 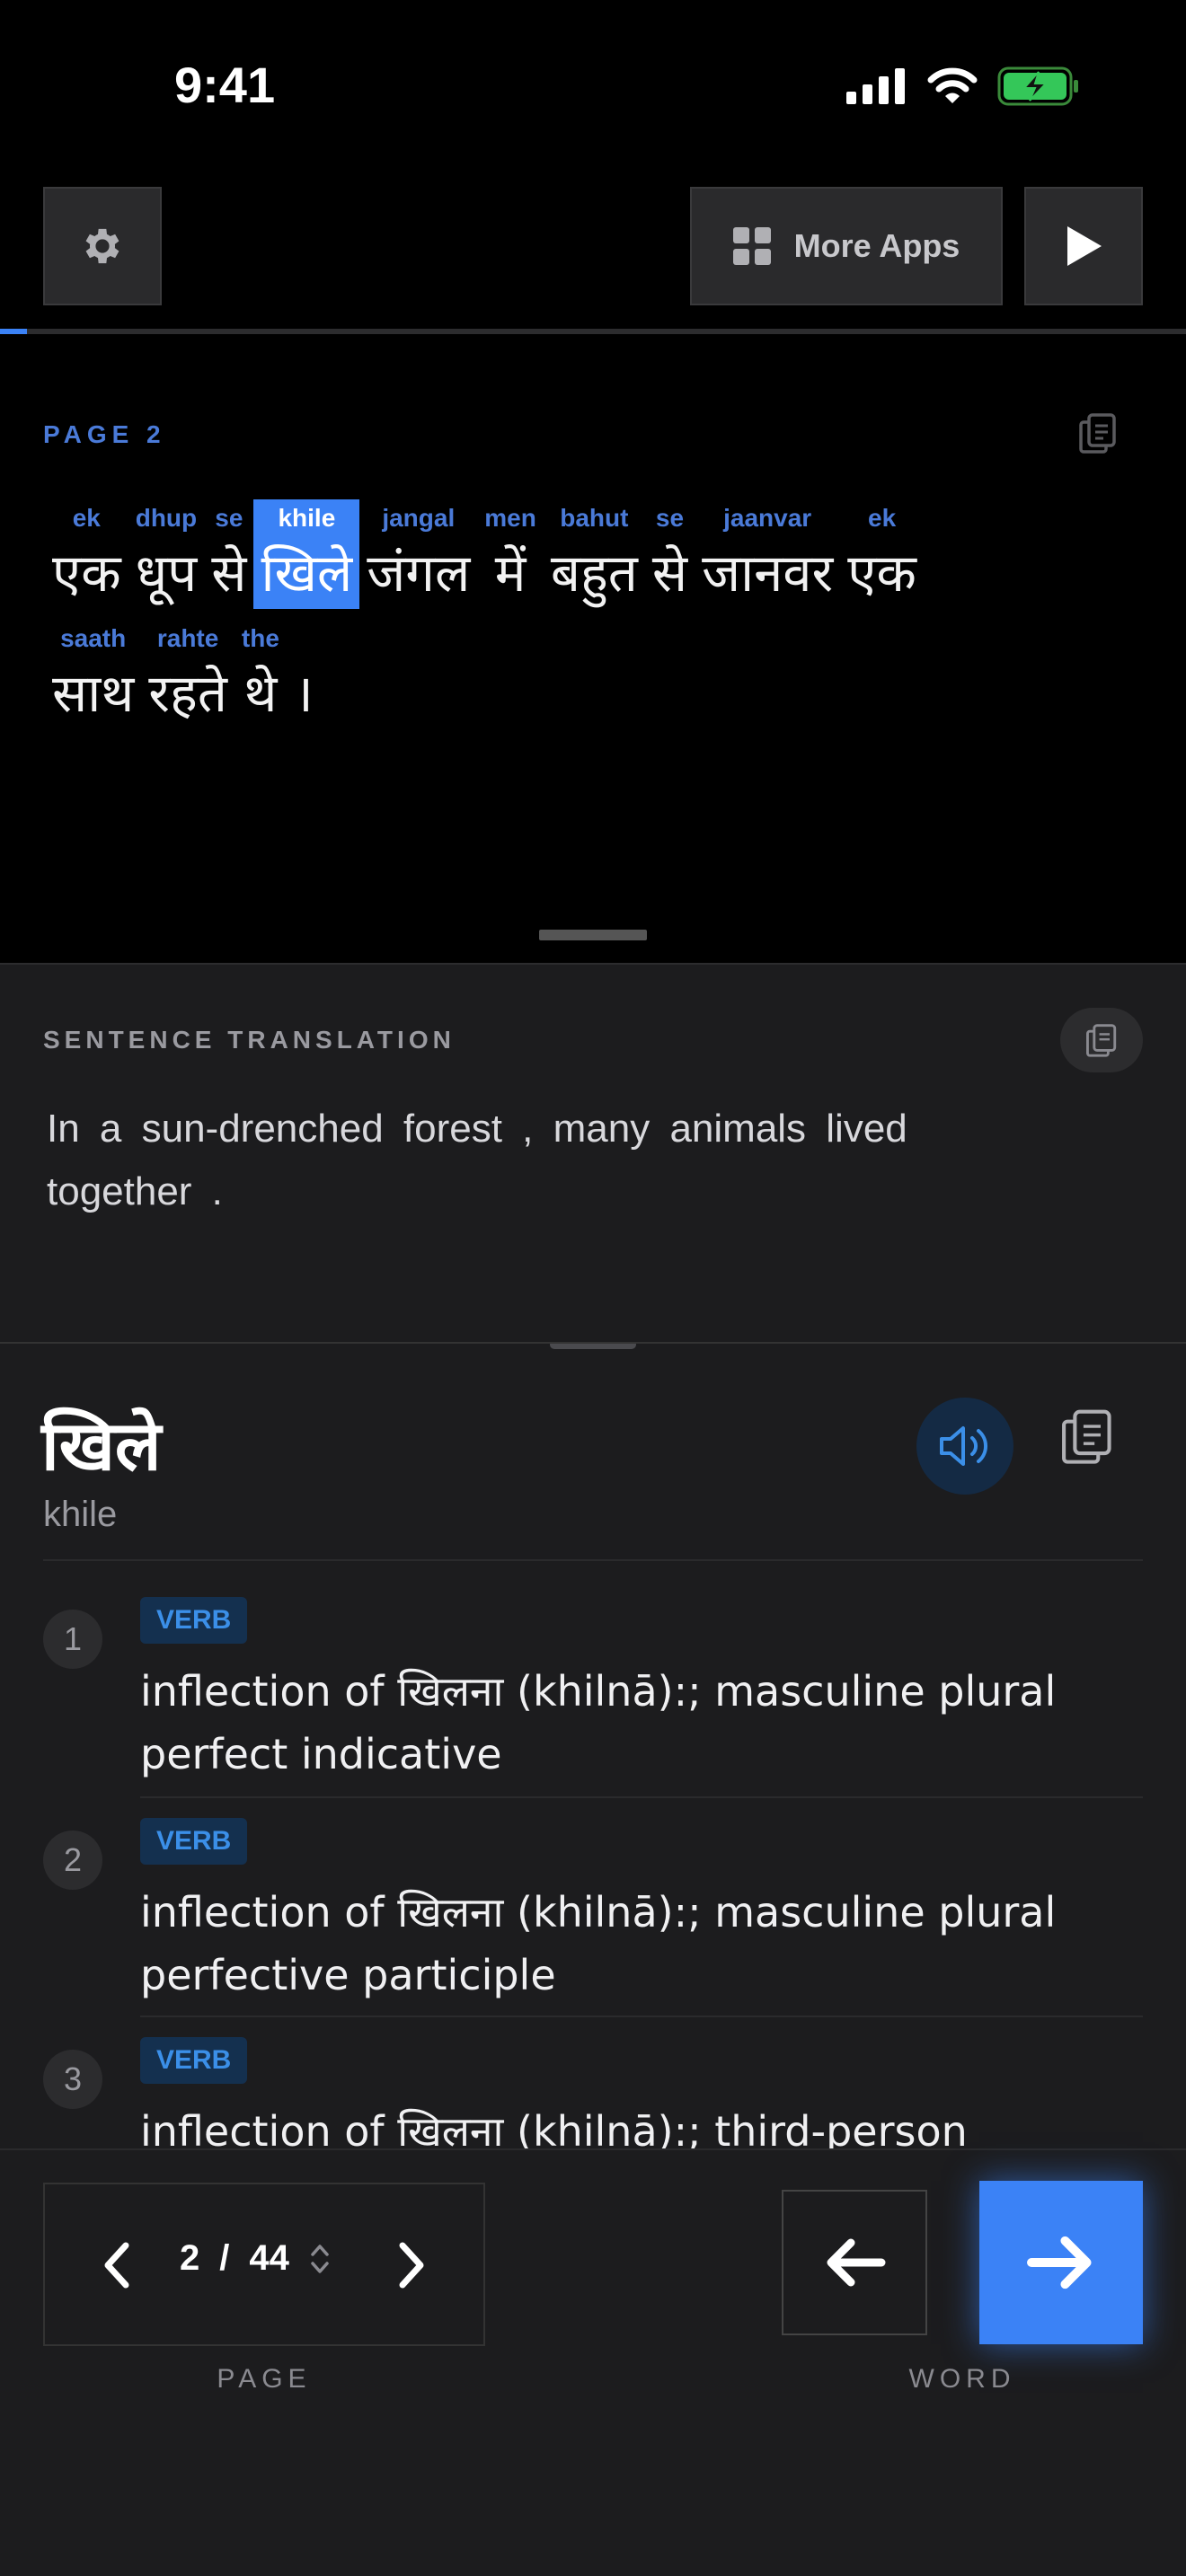 I want to click on page-label: PAGE 2, so click(x=104, y=434).